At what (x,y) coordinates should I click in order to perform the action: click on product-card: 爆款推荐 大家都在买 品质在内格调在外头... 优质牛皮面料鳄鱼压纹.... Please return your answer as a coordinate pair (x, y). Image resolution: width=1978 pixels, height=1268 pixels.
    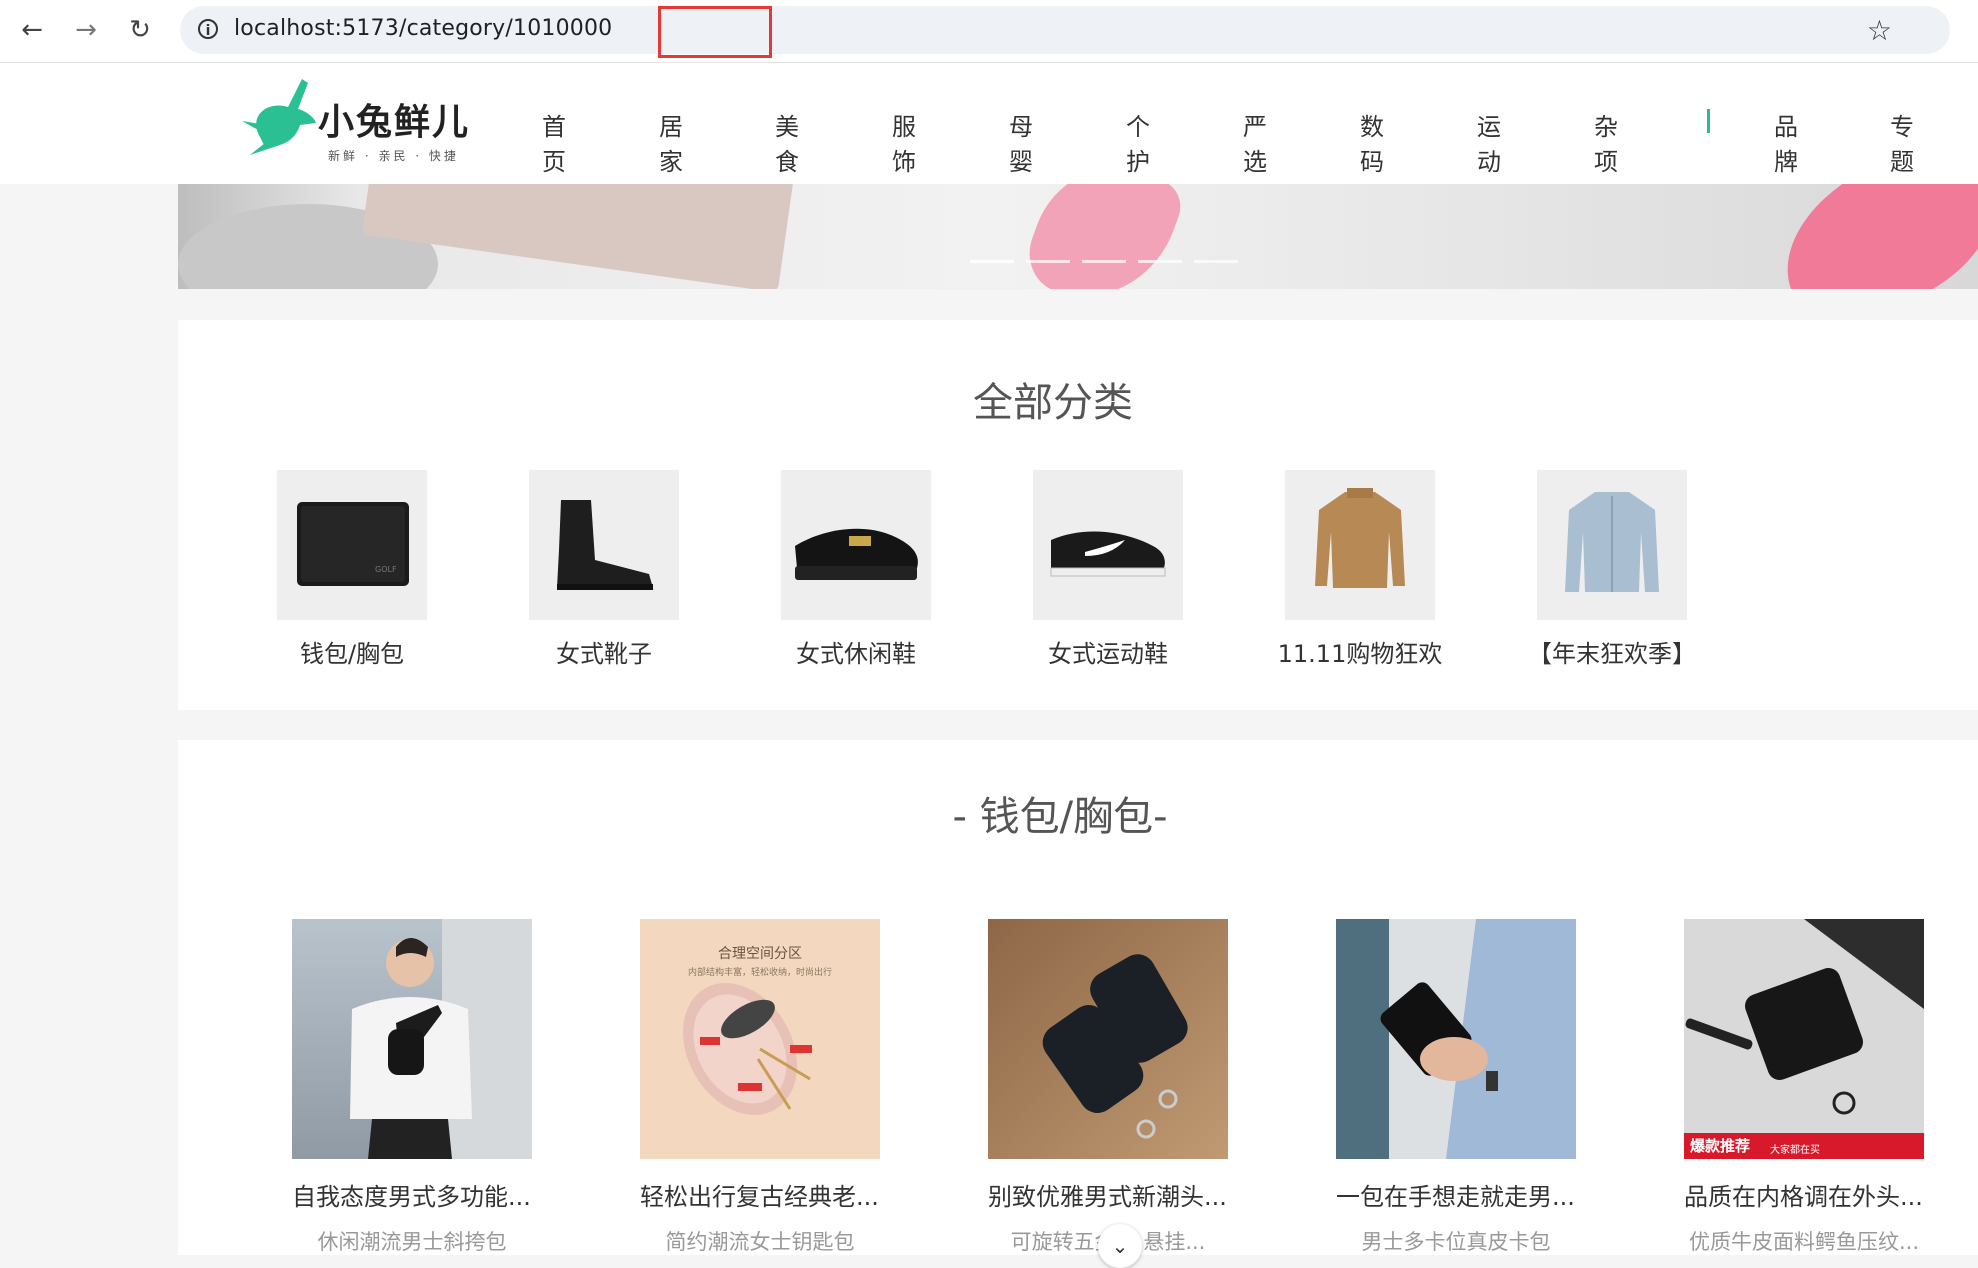
    Looking at the image, I should click on (1804, 1087).